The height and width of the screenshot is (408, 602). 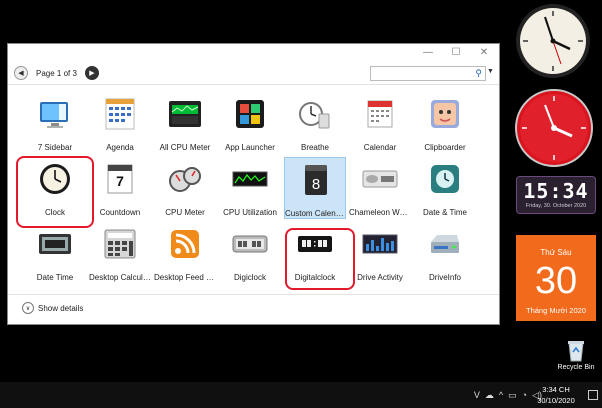 I want to click on gadget-app-launcher: App Launcher, so click(x=250, y=123).